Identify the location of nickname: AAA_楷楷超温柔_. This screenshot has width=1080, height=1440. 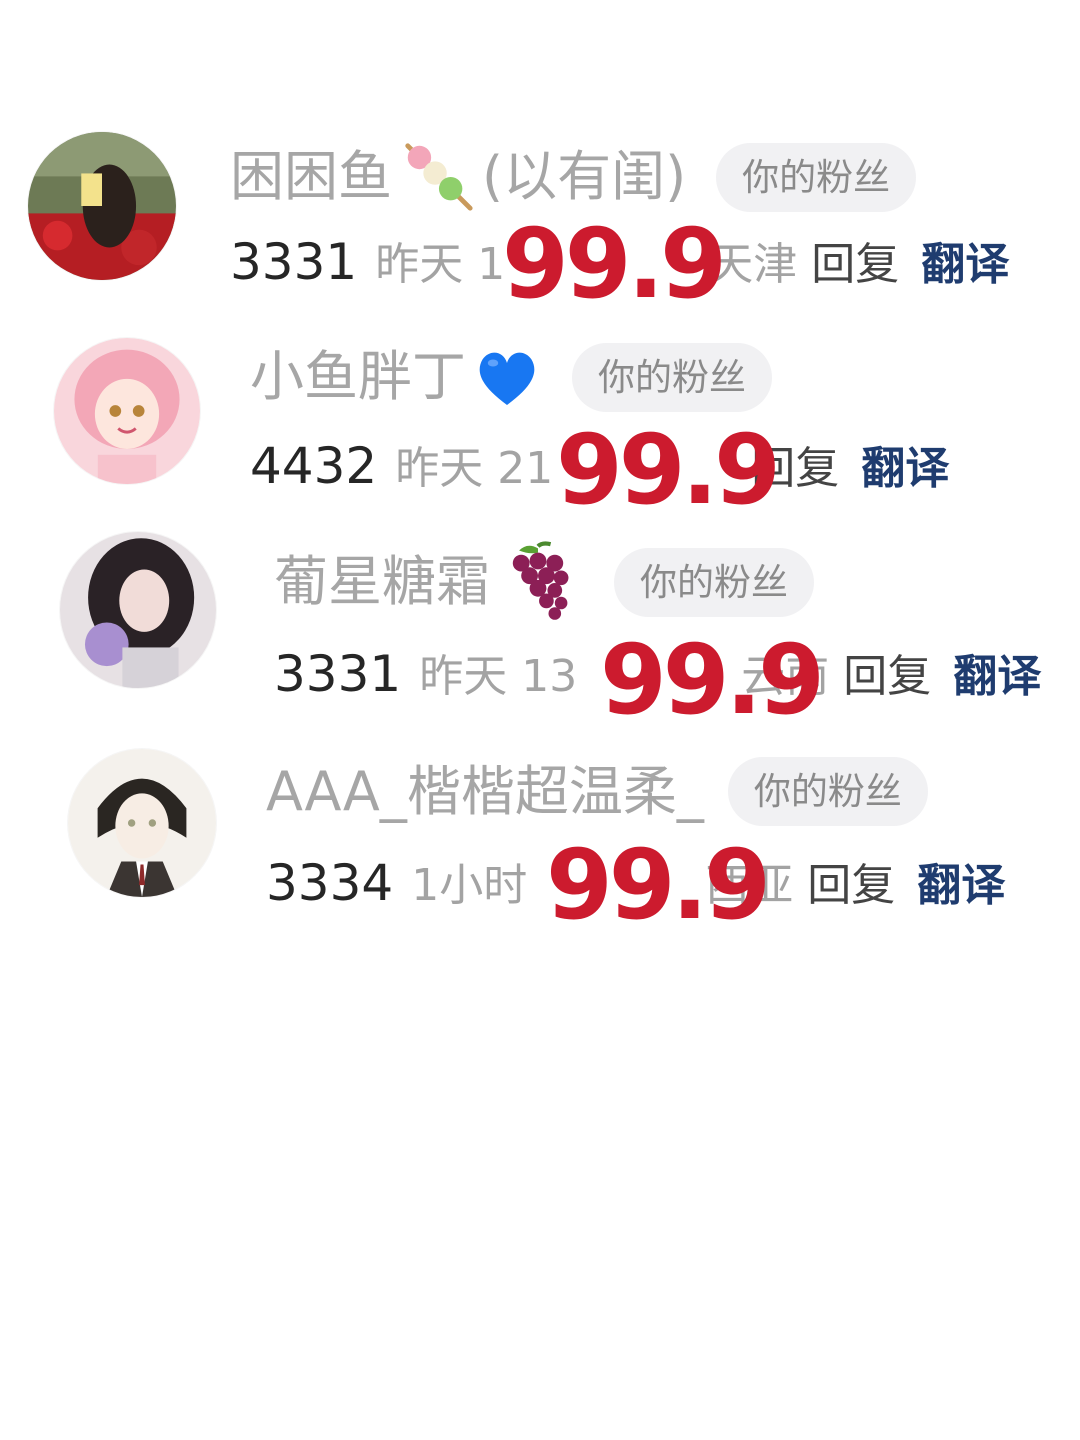
(485, 791).